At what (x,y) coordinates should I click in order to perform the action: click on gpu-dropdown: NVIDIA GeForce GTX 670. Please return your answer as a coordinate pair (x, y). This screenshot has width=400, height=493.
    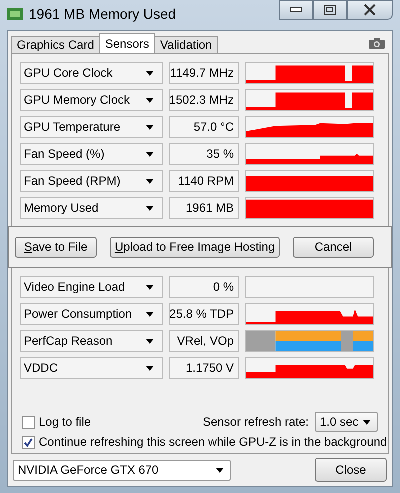
    Looking at the image, I should click on (122, 470).